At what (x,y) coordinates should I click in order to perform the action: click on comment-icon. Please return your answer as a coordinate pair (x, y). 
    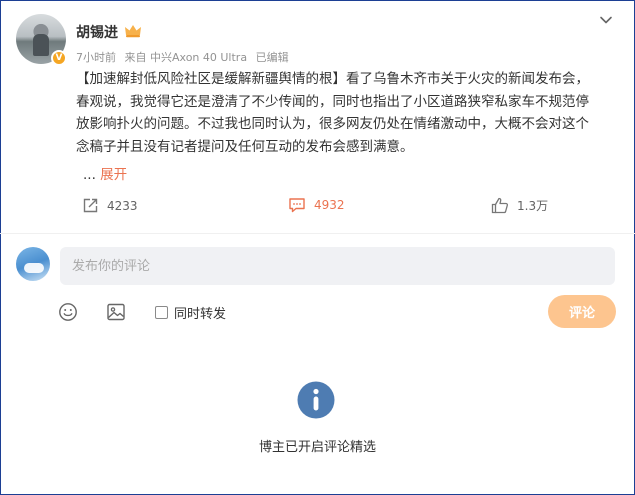
    Looking at the image, I should click on (297, 205).